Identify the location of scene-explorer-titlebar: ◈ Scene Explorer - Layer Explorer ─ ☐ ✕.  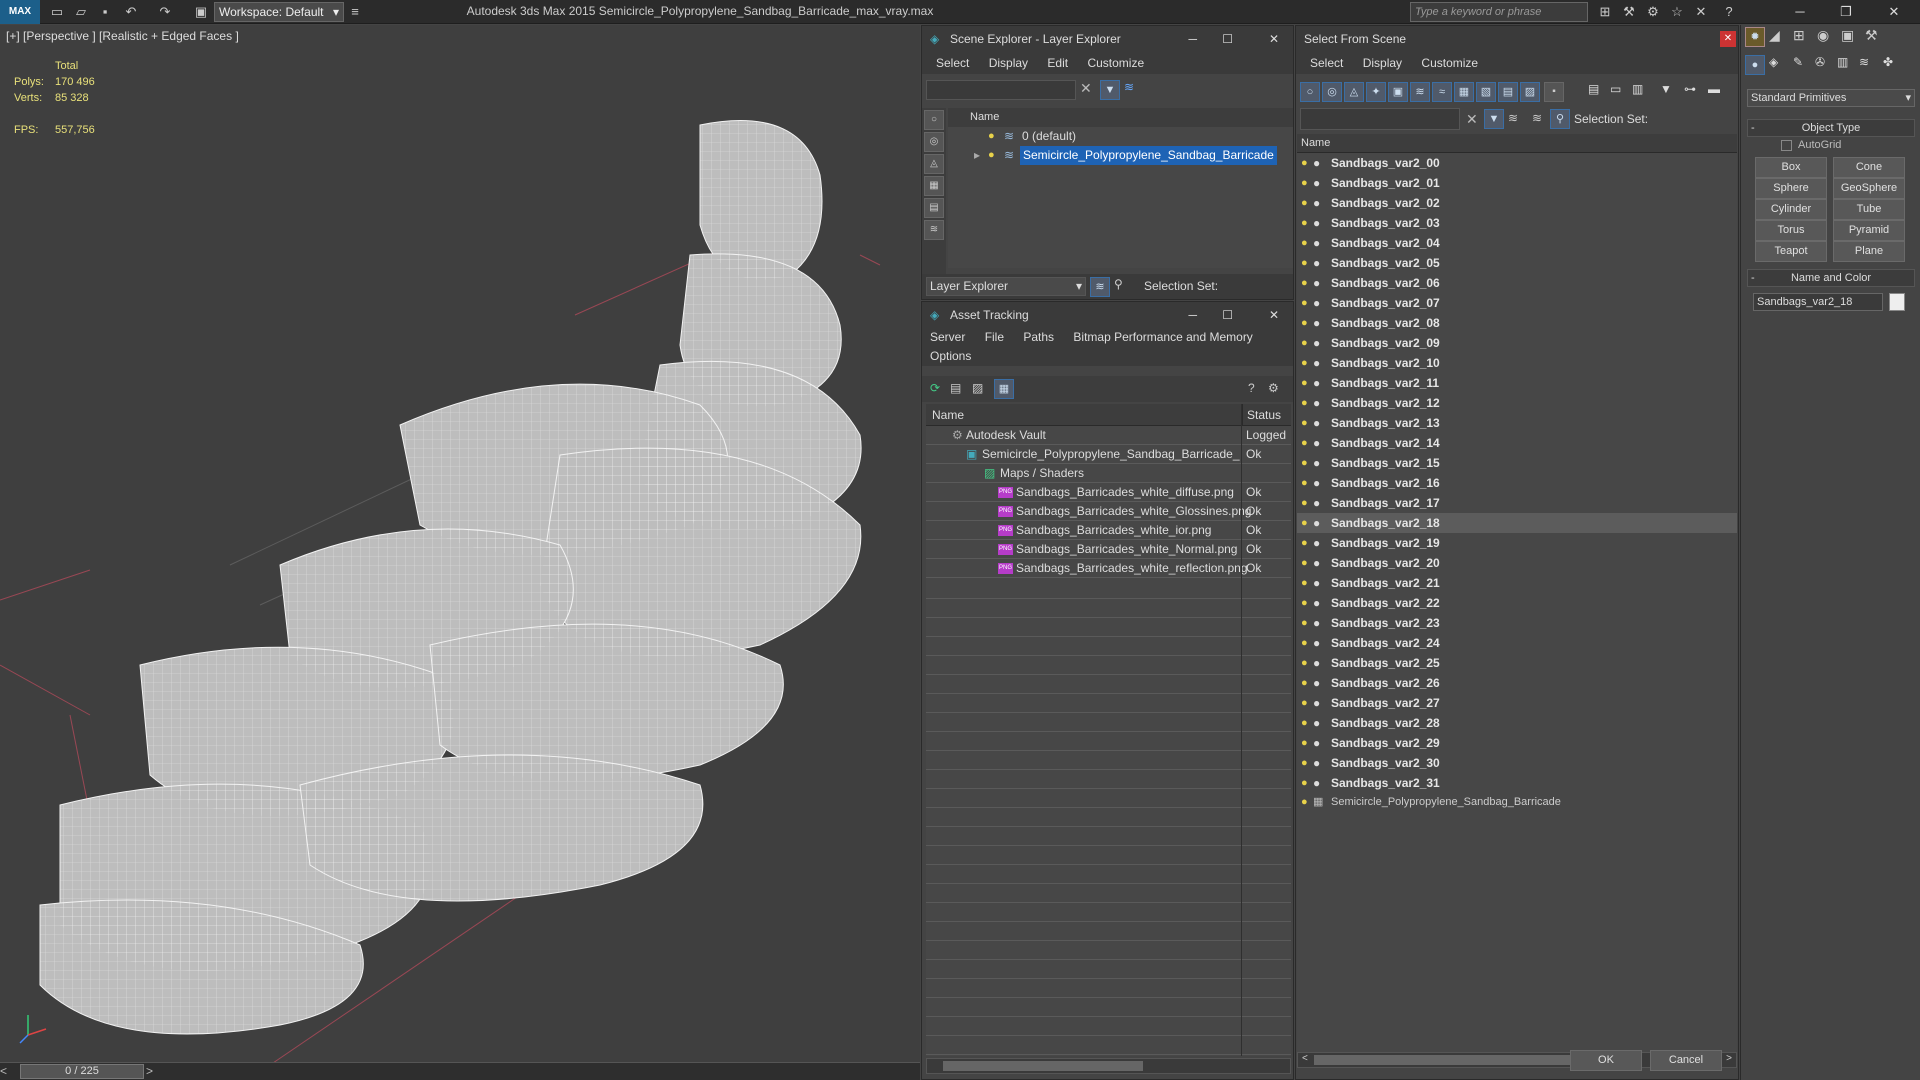
(1107, 39).